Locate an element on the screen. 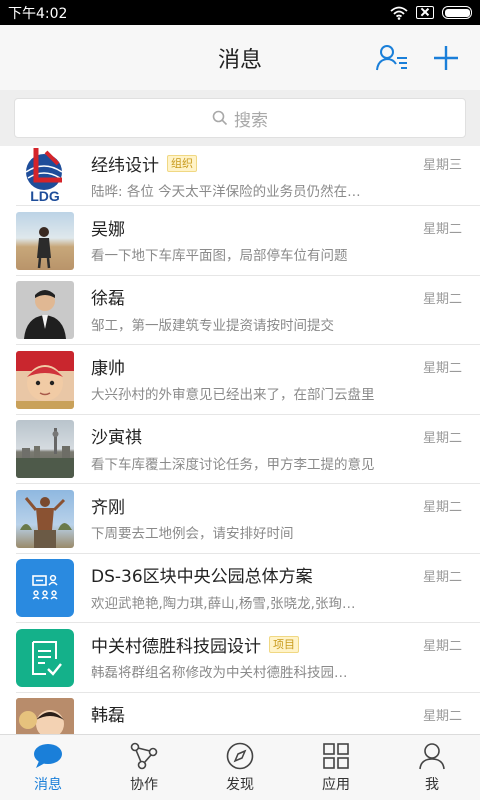  tab-apps: 应用 is located at coordinates (336, 767).